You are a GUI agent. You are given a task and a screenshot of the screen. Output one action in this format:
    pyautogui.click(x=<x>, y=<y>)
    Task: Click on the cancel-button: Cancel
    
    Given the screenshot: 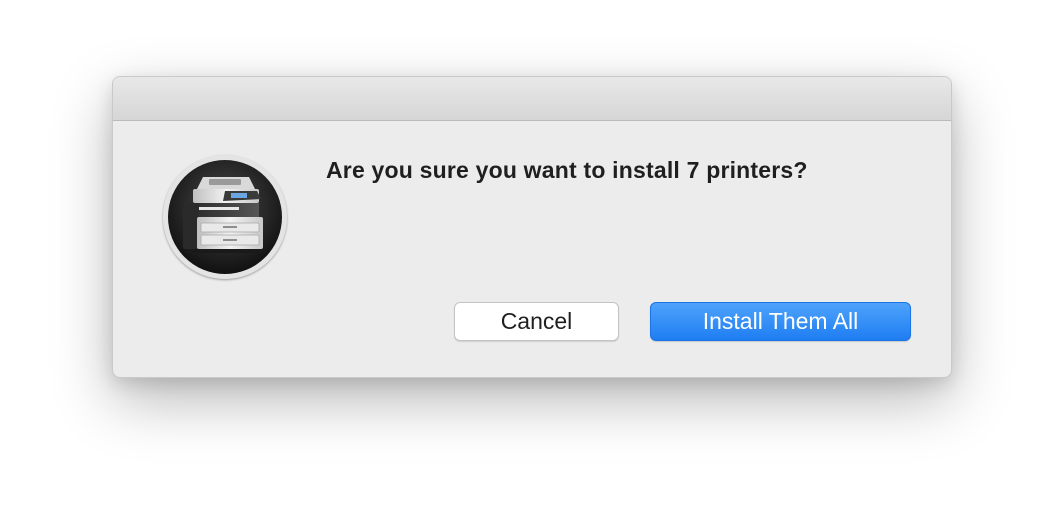 What is the action you would take?
    pyautogui.click(x=536, y=321)
    